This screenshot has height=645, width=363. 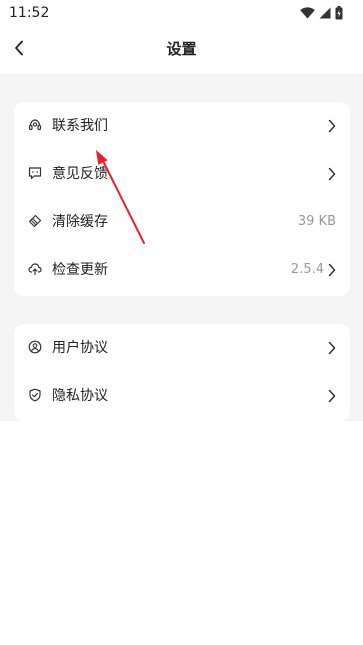 I want to click on row-user-agreement: 用户协议, so click(x=182, y=348).